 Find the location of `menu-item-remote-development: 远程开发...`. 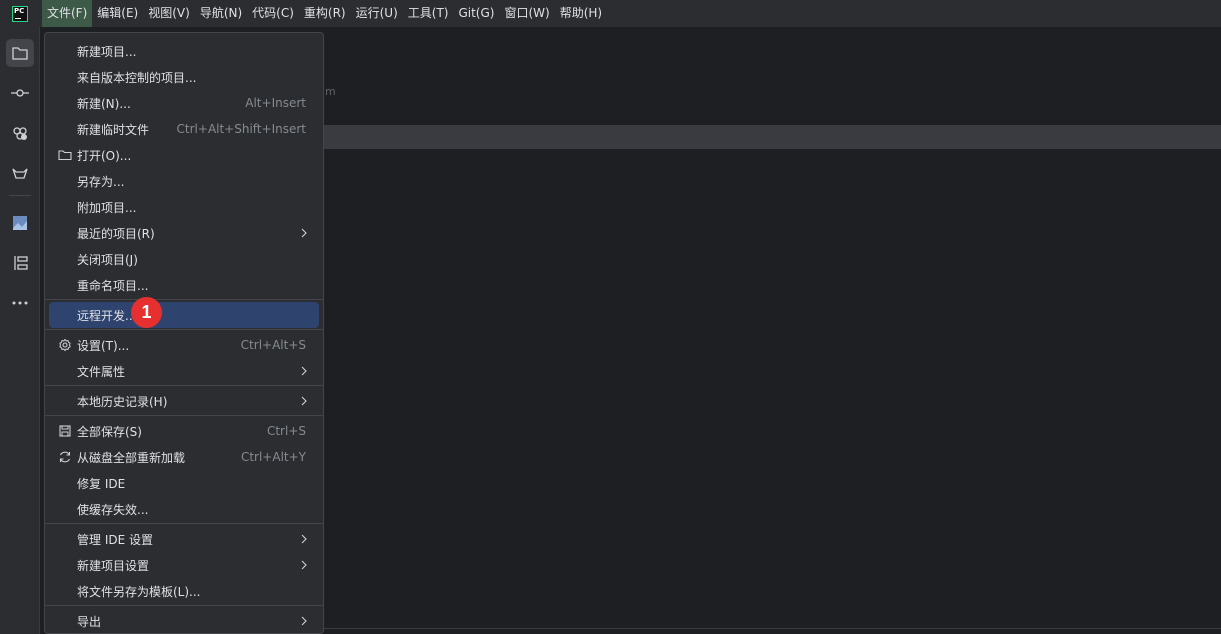

menu-item-remote-development: 远程开发... is located at coordinates (184, 315).